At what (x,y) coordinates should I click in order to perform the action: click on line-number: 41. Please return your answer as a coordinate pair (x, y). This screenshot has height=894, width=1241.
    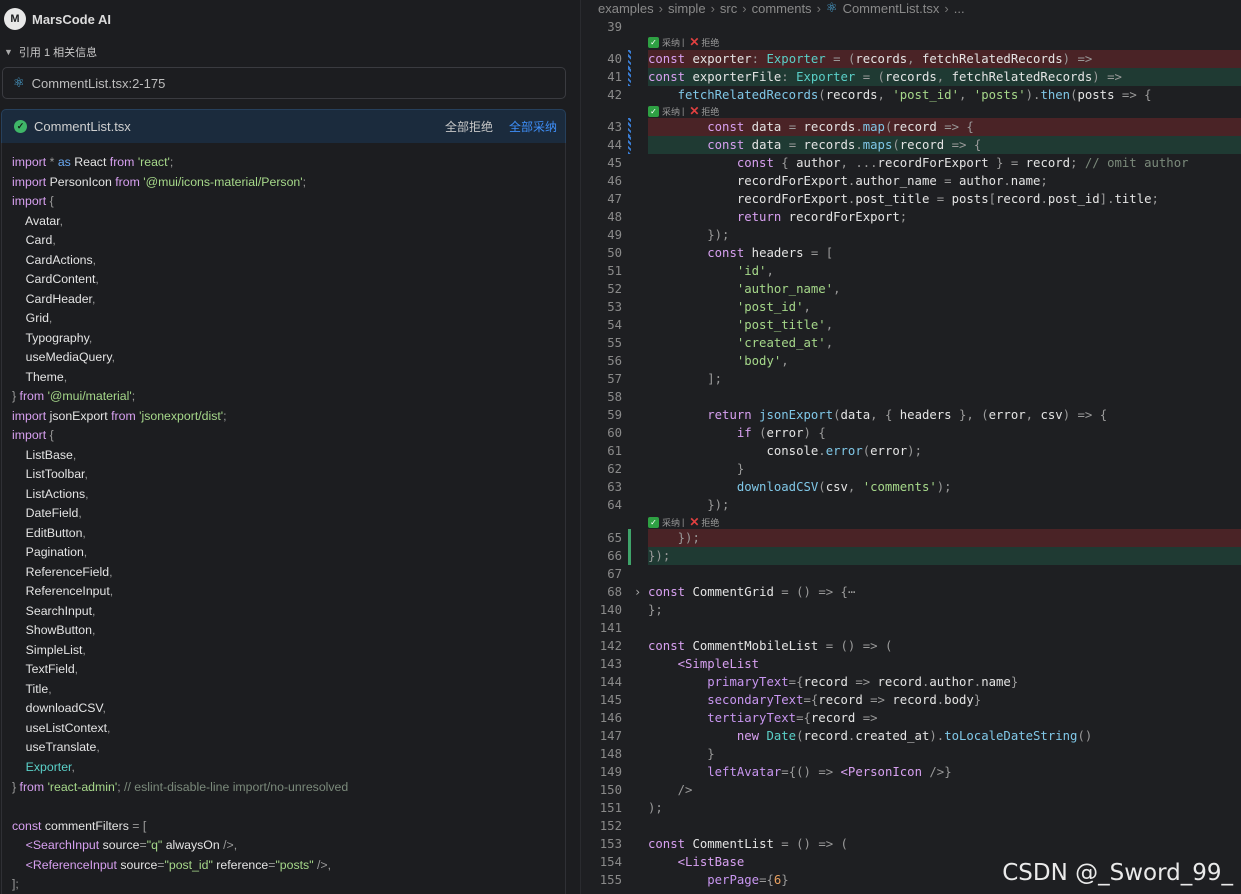
    Looking at the image, I should click on (614, 77).